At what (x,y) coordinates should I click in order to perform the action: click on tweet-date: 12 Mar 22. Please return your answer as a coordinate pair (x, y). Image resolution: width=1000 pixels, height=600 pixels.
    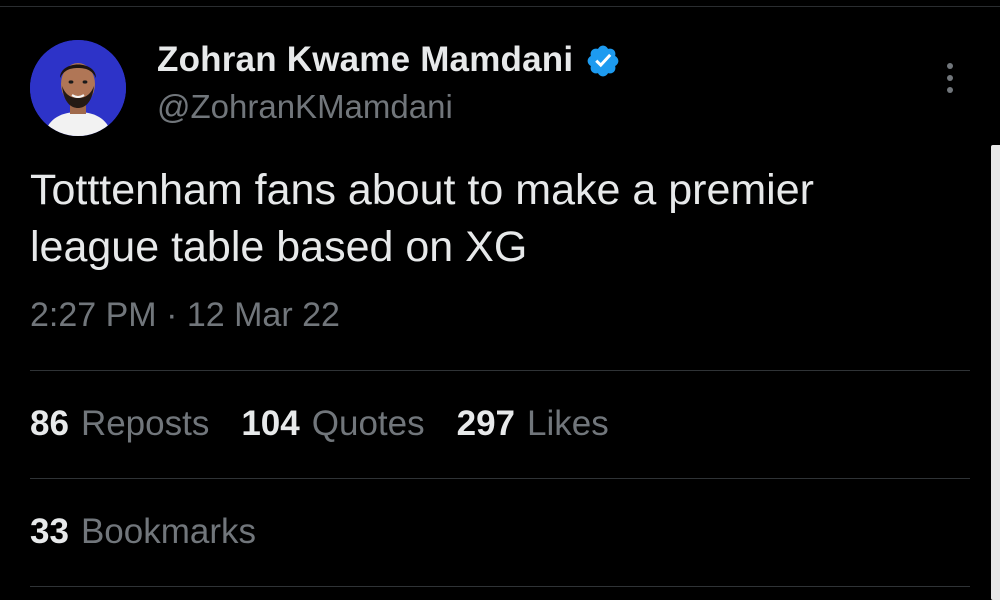
    Looking at the image, I should click on (263, 315).